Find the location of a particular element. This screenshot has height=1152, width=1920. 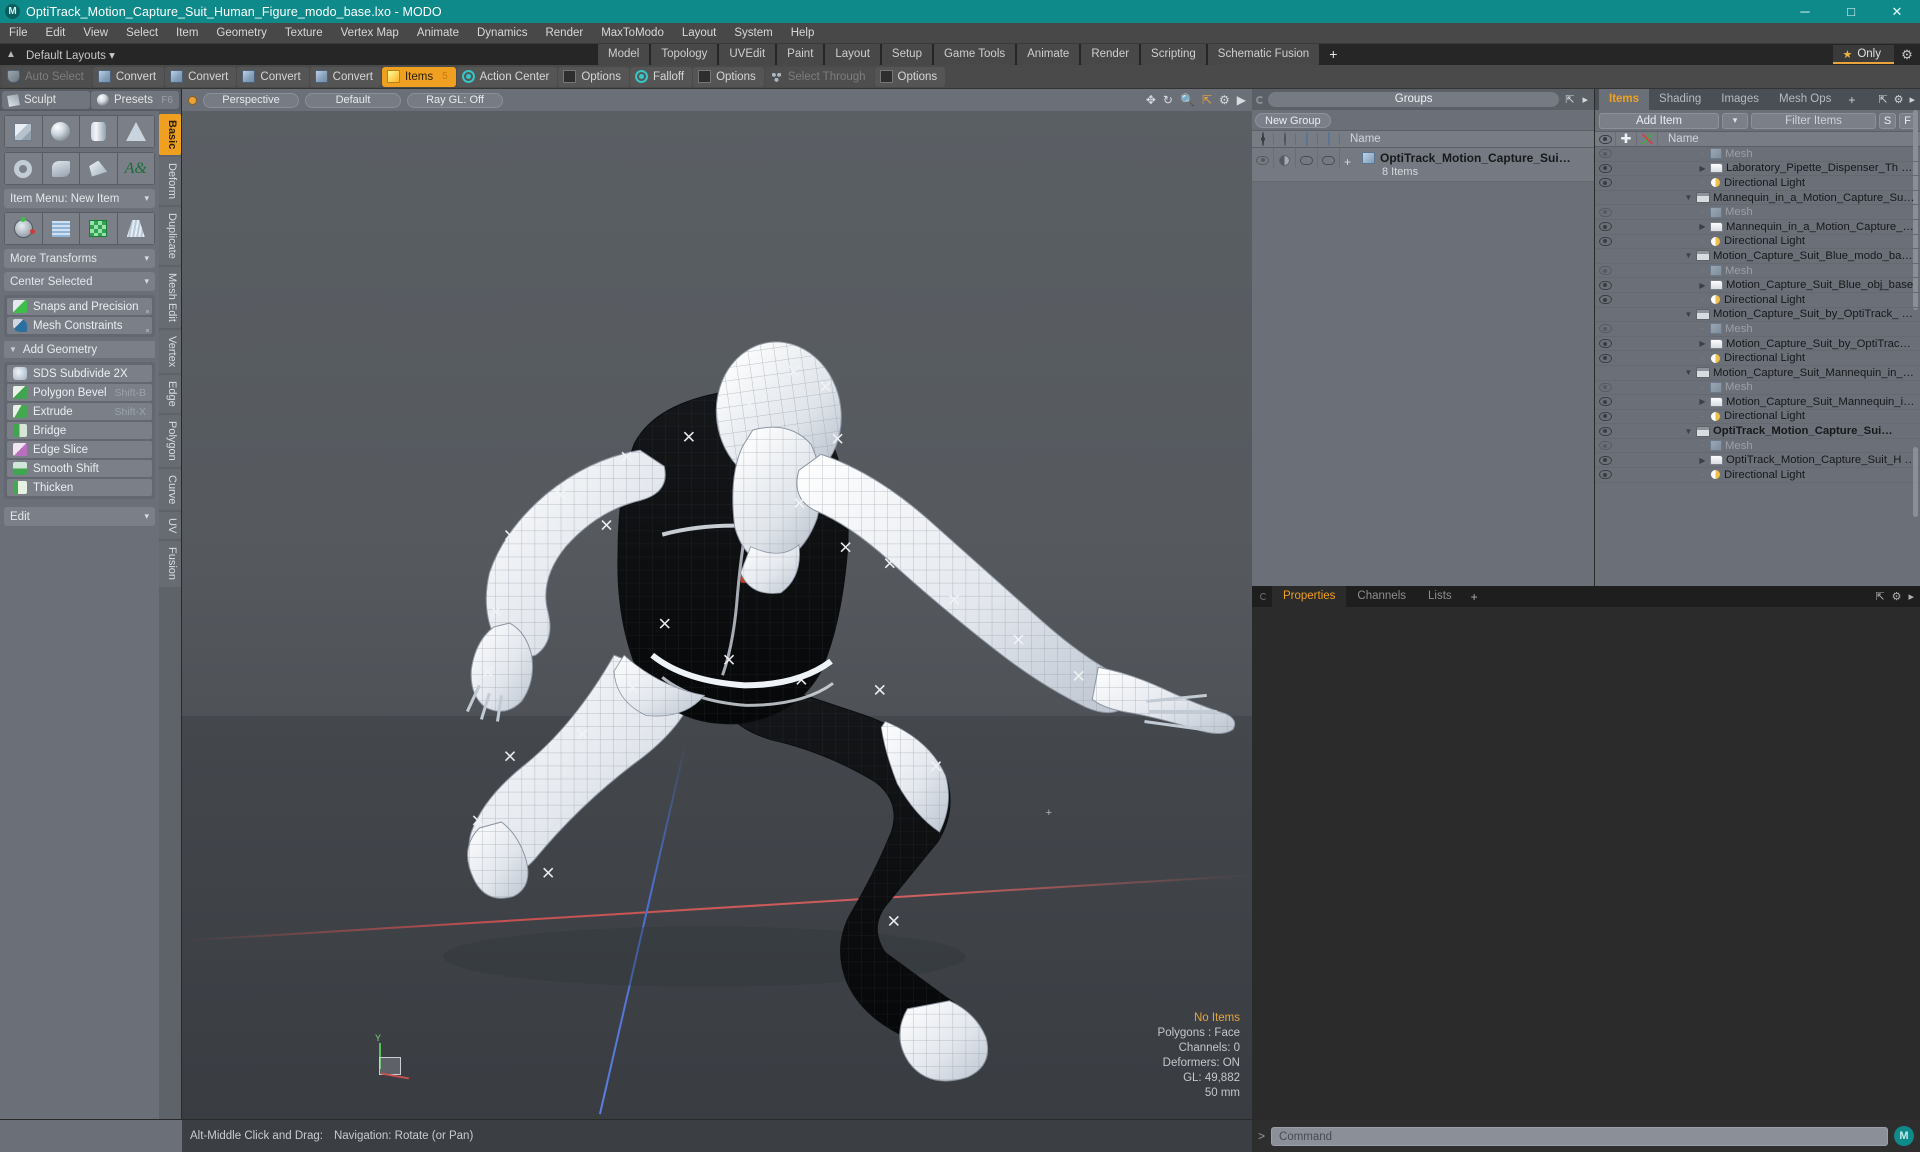

add-geometry-section-header: ▼ Add Geometry is located at coordinates (79, 349).